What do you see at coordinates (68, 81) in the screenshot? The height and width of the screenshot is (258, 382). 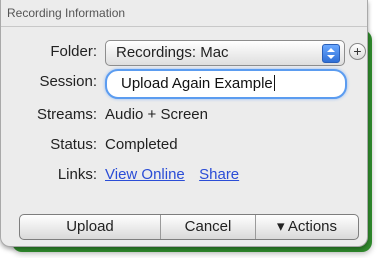 I see `session-label: Session:` at bounding box center [68, 81].